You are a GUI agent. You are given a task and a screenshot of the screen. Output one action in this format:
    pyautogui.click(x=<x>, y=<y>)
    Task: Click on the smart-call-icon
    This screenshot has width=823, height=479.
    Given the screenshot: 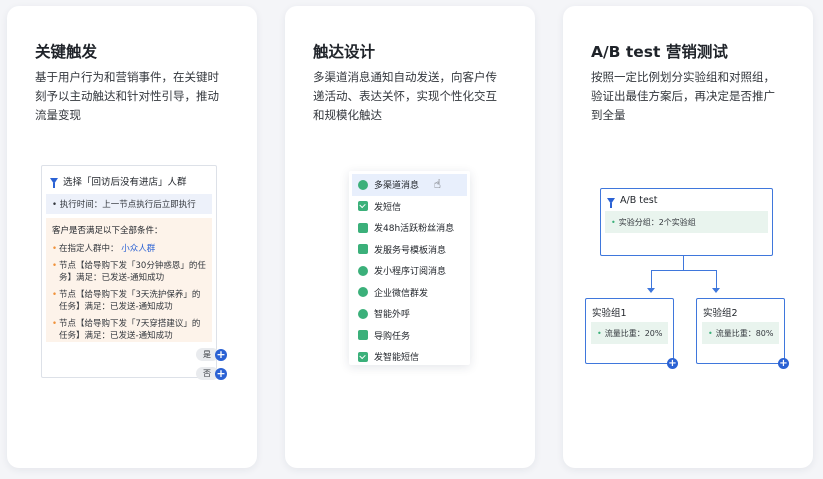 What is the action you would take?
    pyautogui.click(x=363, y=313)
    